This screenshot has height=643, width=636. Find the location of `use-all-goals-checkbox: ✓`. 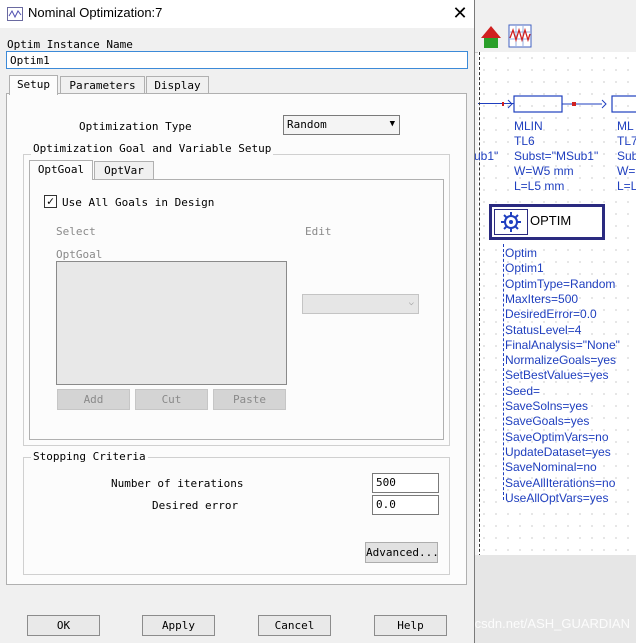

use-all-goals-checkbox: ✓ is located at coordinates (50, 201).